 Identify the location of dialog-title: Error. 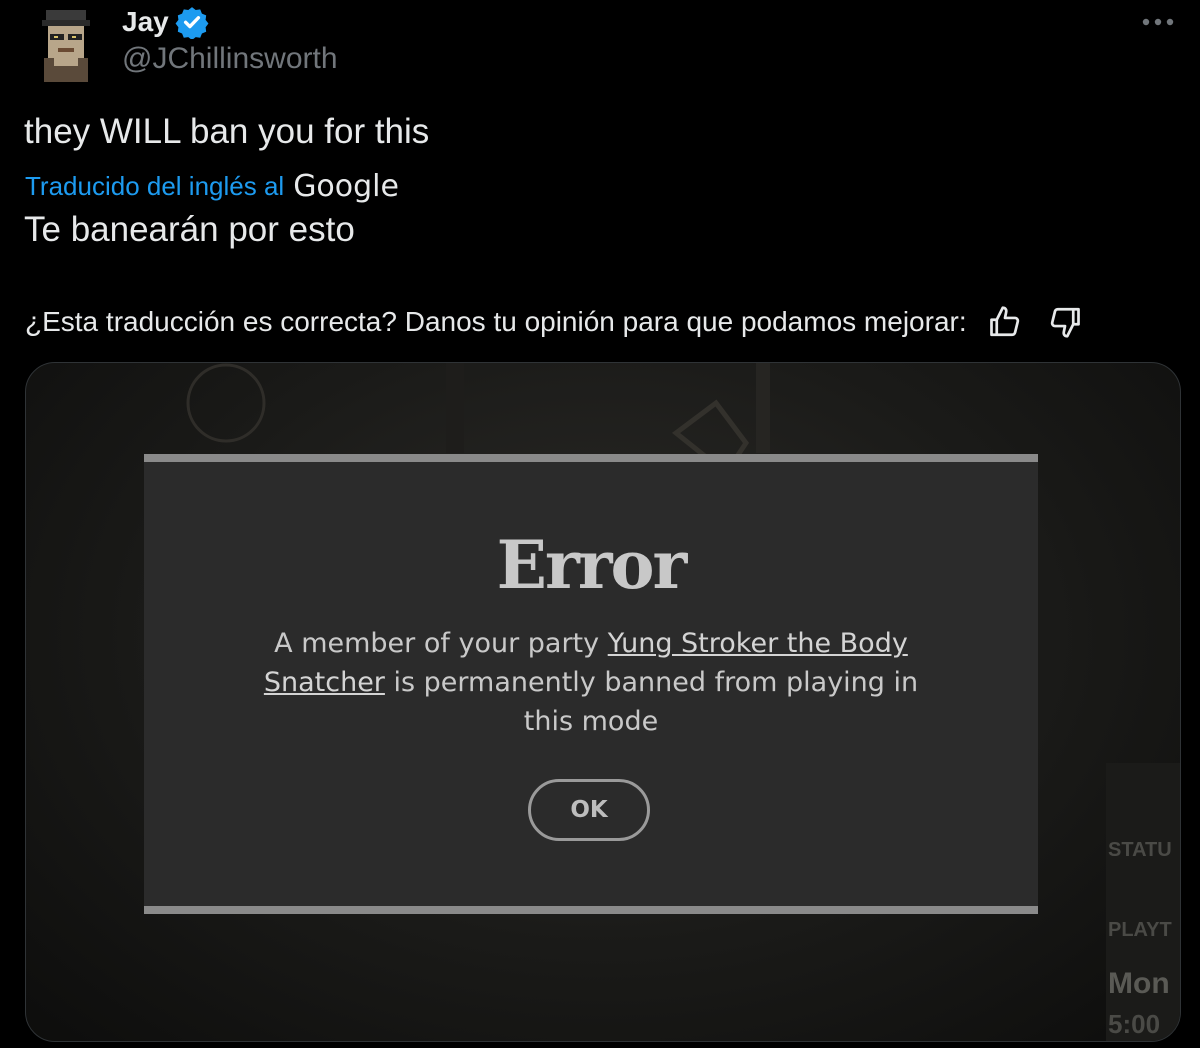
(592, 565).